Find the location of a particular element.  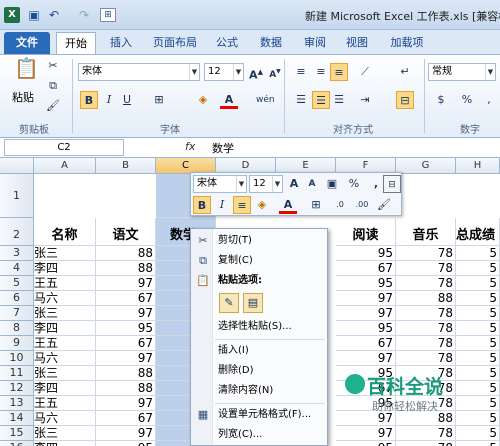

tab-view: 视图 is located at coordinates (357, 43).